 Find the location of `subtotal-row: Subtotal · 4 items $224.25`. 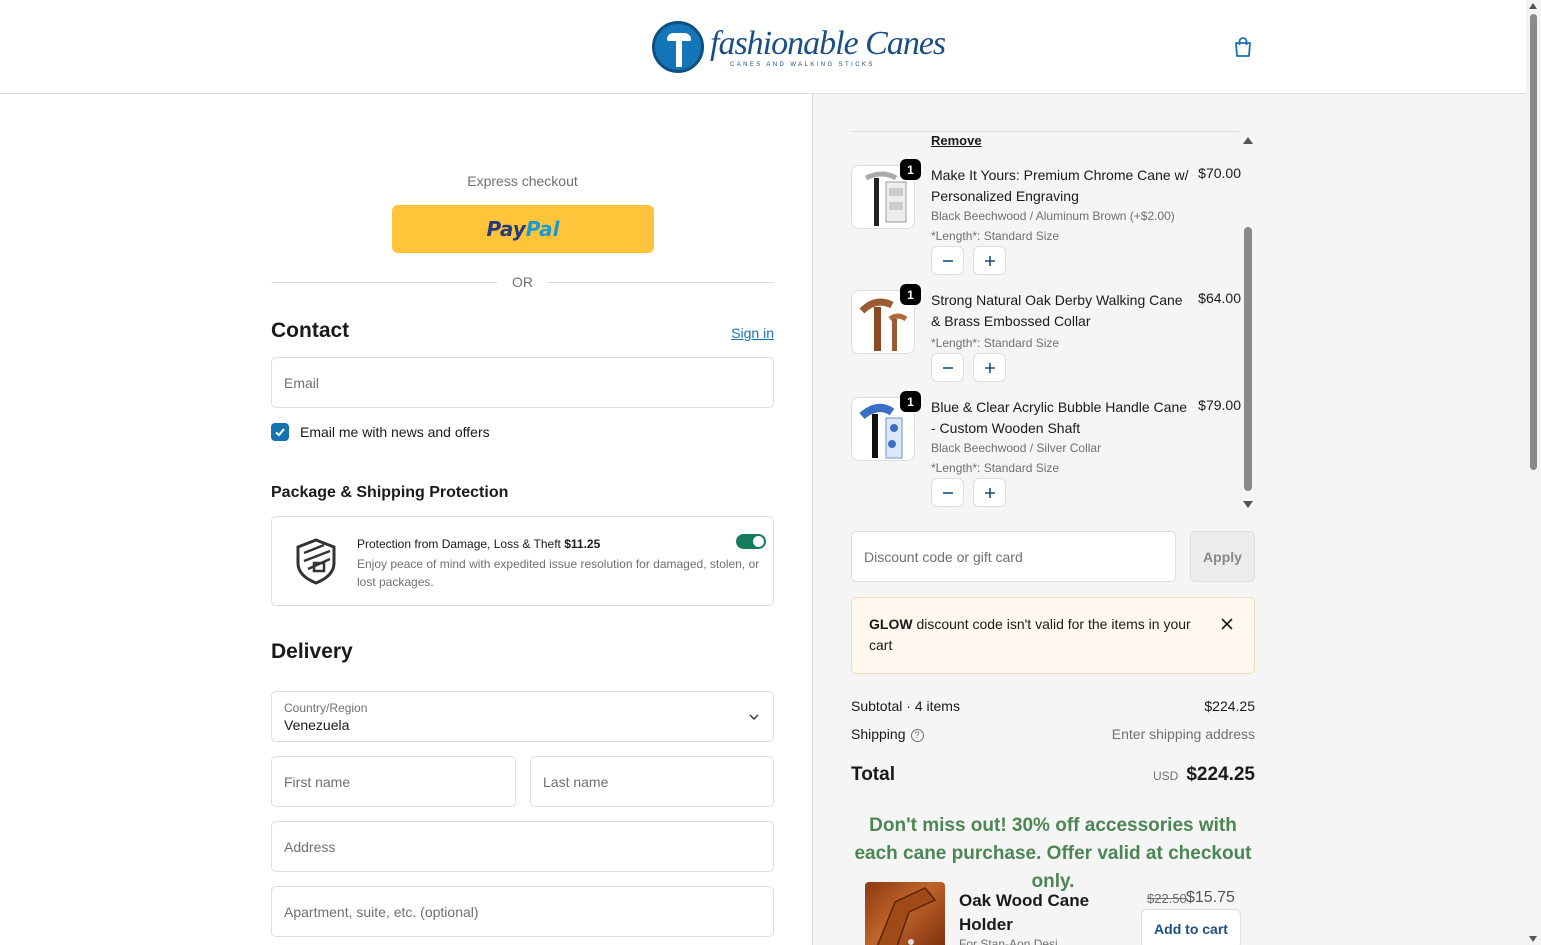

subtotal-row: Subtotal · 4 items $224.25 is located at coordinates (1053, 706).